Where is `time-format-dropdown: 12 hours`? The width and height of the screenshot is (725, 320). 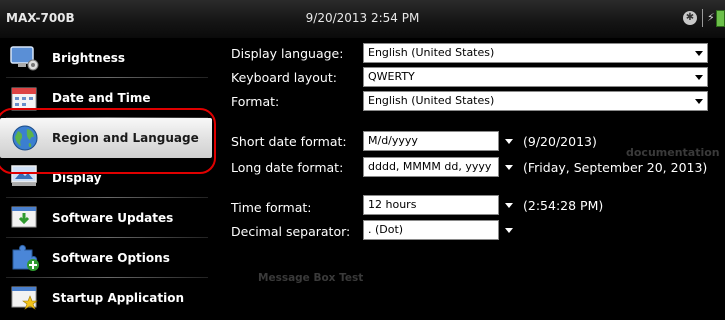
time-format-dropdown: 12 hours is located at coordinates (440, 205).